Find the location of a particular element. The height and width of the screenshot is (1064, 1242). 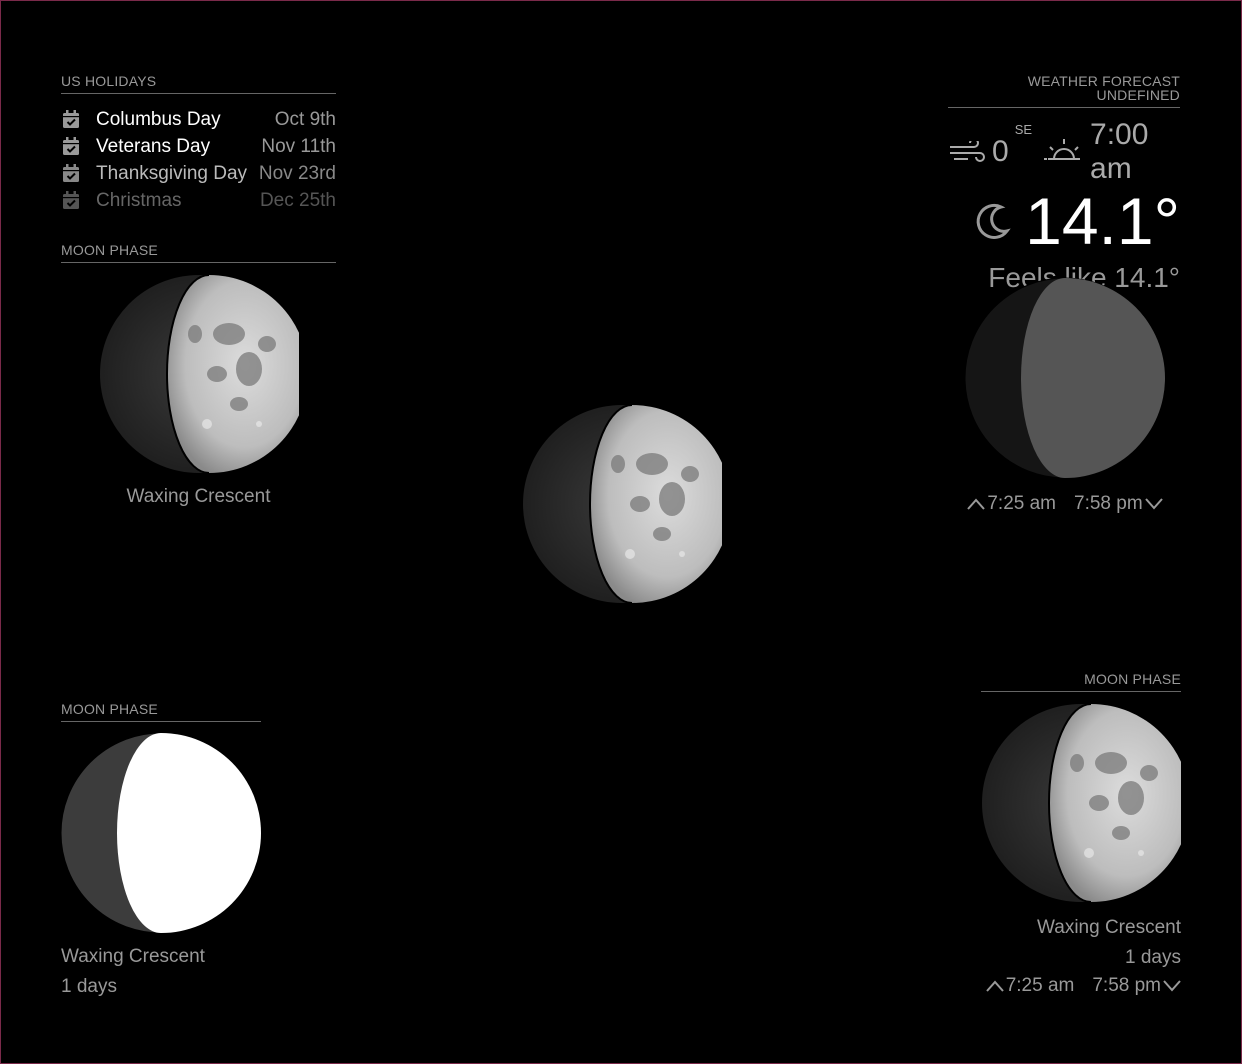

holiday-title: Christmas is located at coordinates (139, 200).